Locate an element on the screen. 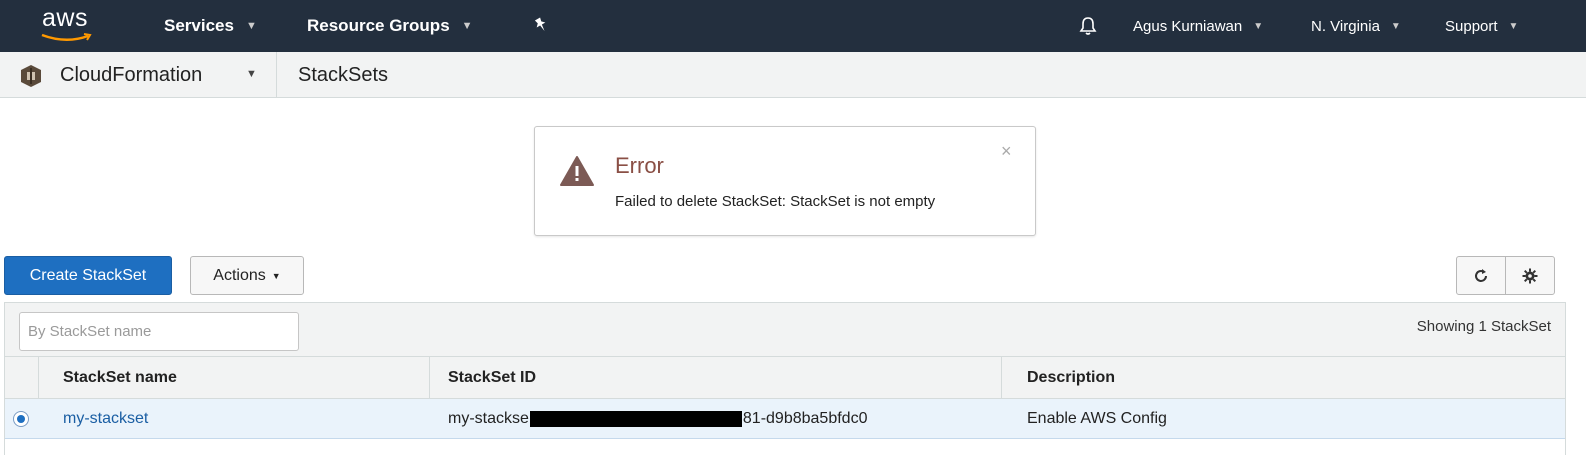 The height and width of the screenshot is (455, 1586). support-label: Support is located at coordinates (1471, 26).